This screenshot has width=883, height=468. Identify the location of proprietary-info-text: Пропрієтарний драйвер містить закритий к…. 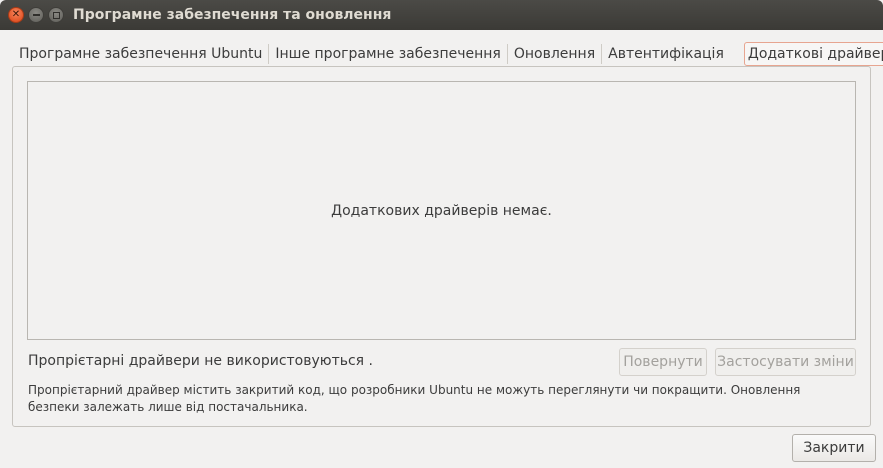
(414, 398).